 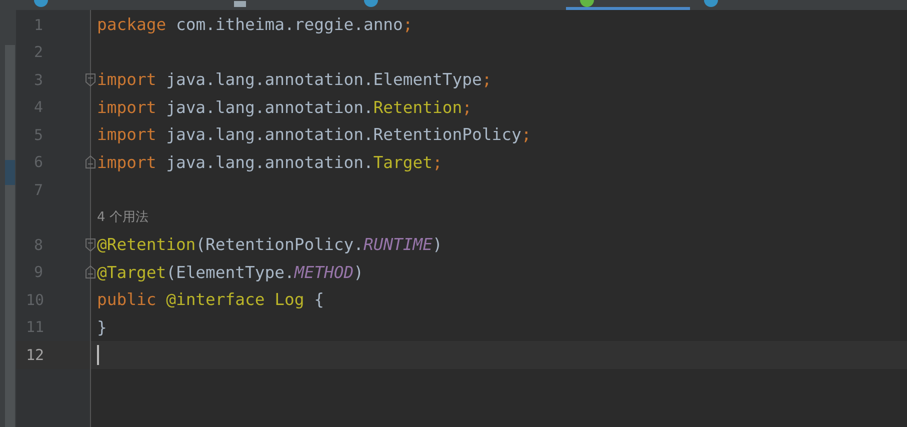 I want to click on code-line: package com.itheima.reggie.anno;, so click(x=255, y=24).